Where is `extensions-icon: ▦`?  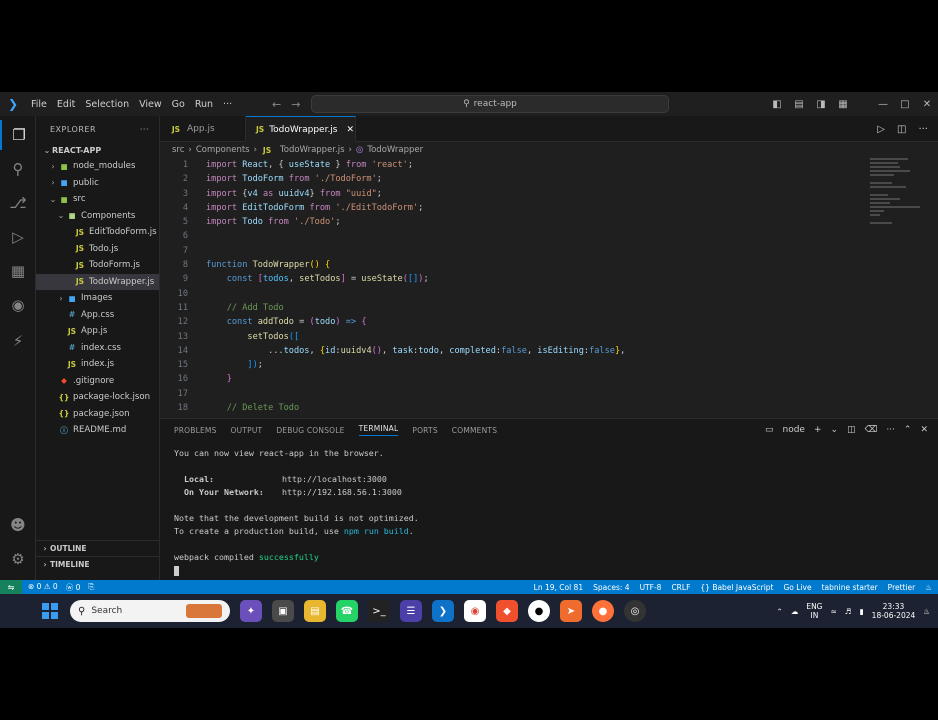
extensions-icon: ▦ is located at coordinates (18, 271).